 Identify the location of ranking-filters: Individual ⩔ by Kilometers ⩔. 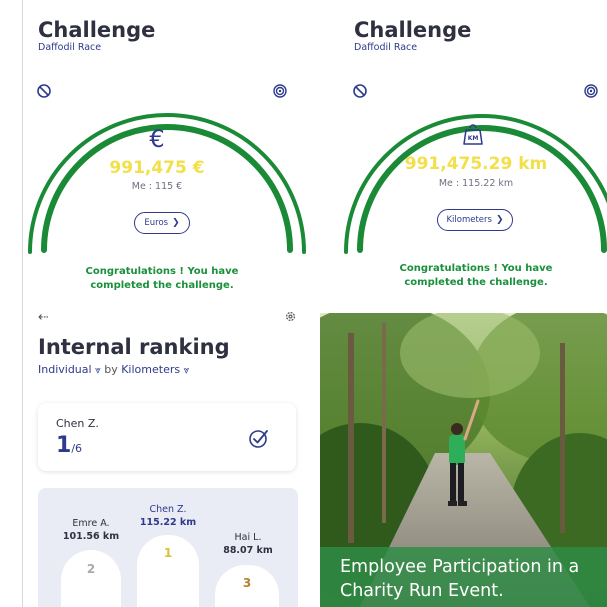
(113, 369).